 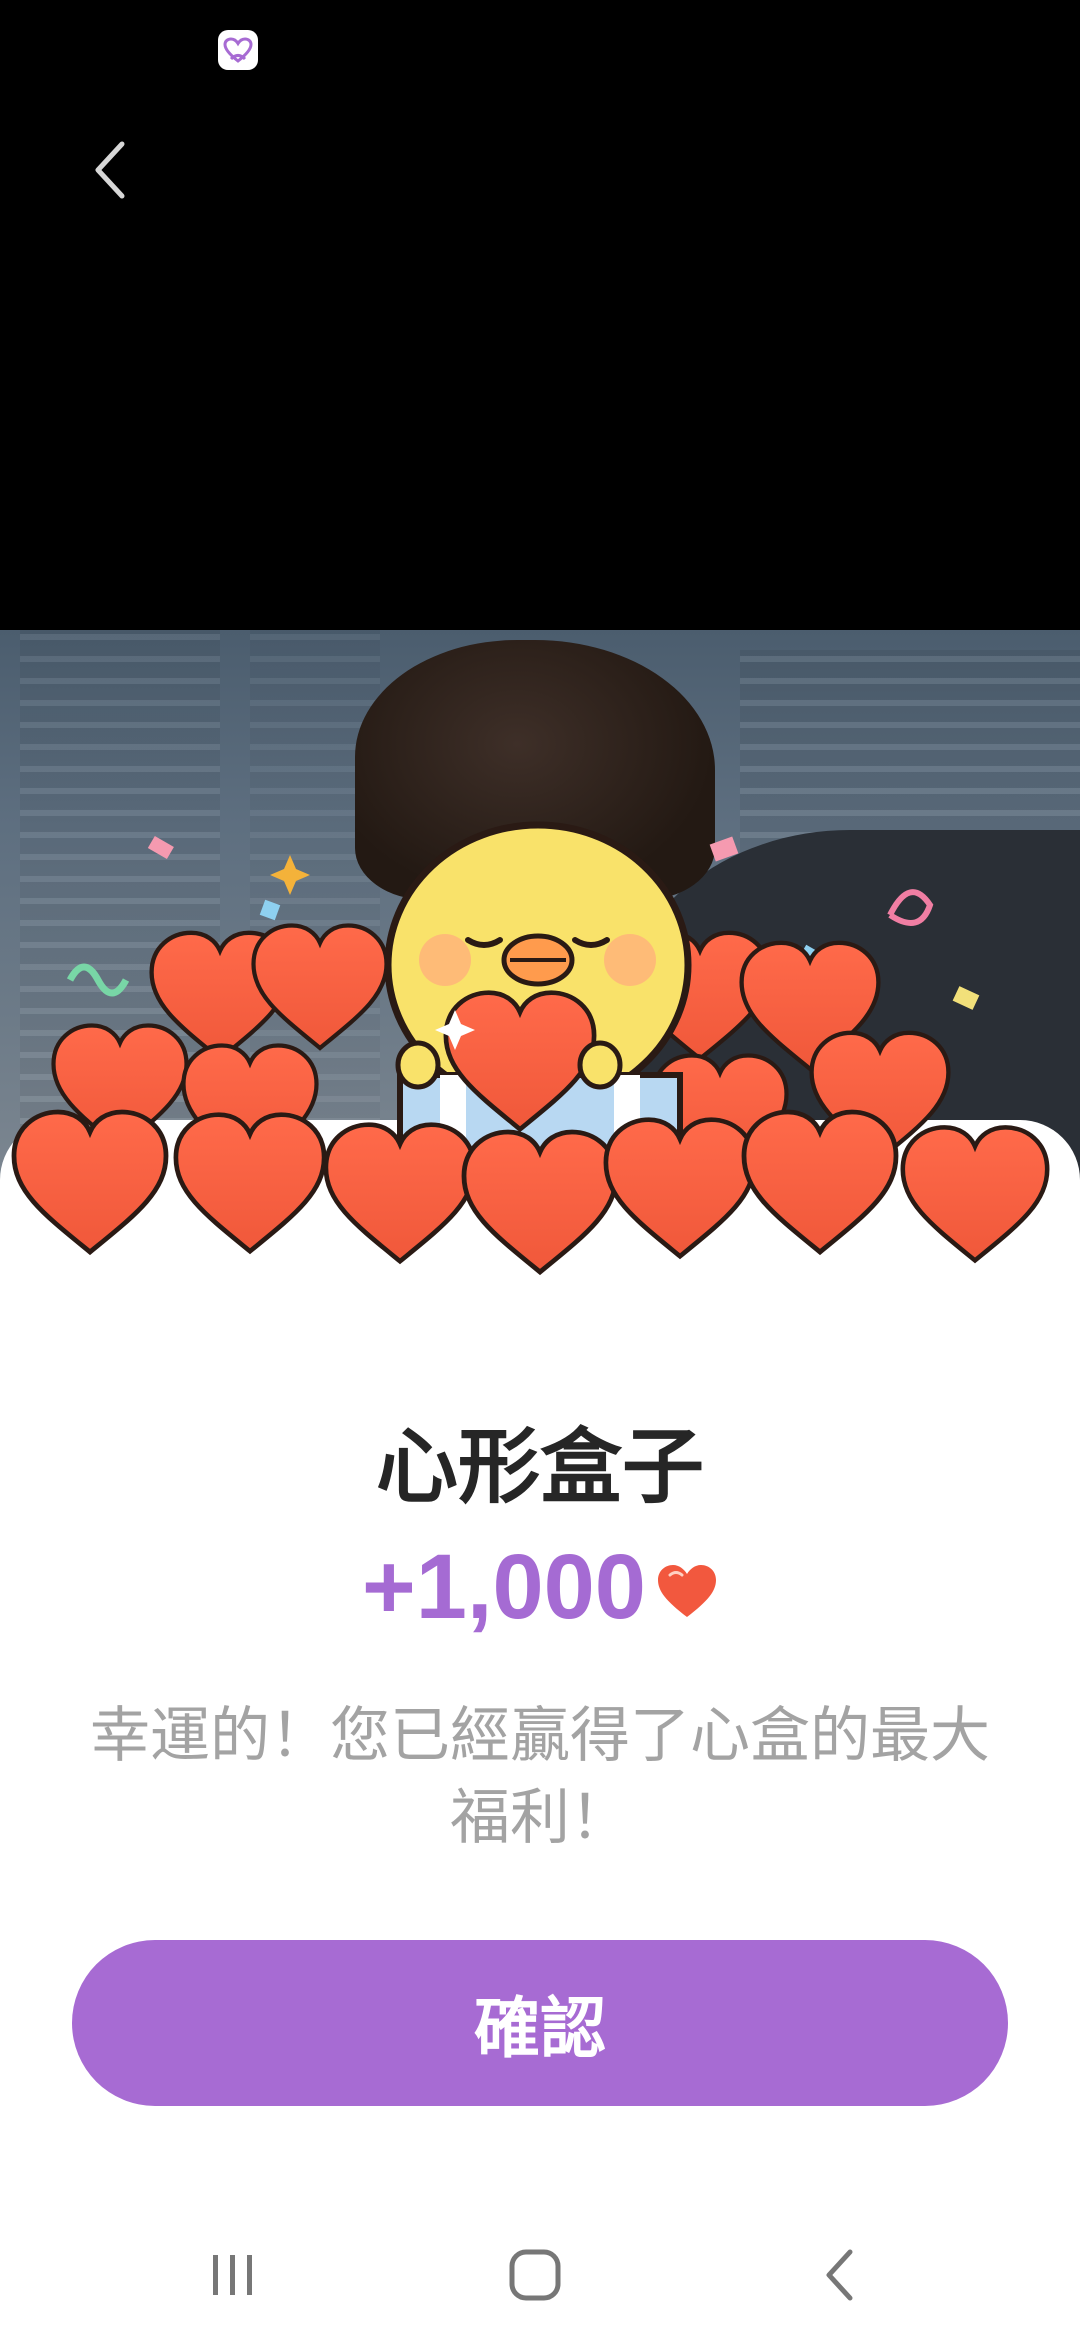 I want to click on recents-icon, so click(x=232, y=2275).